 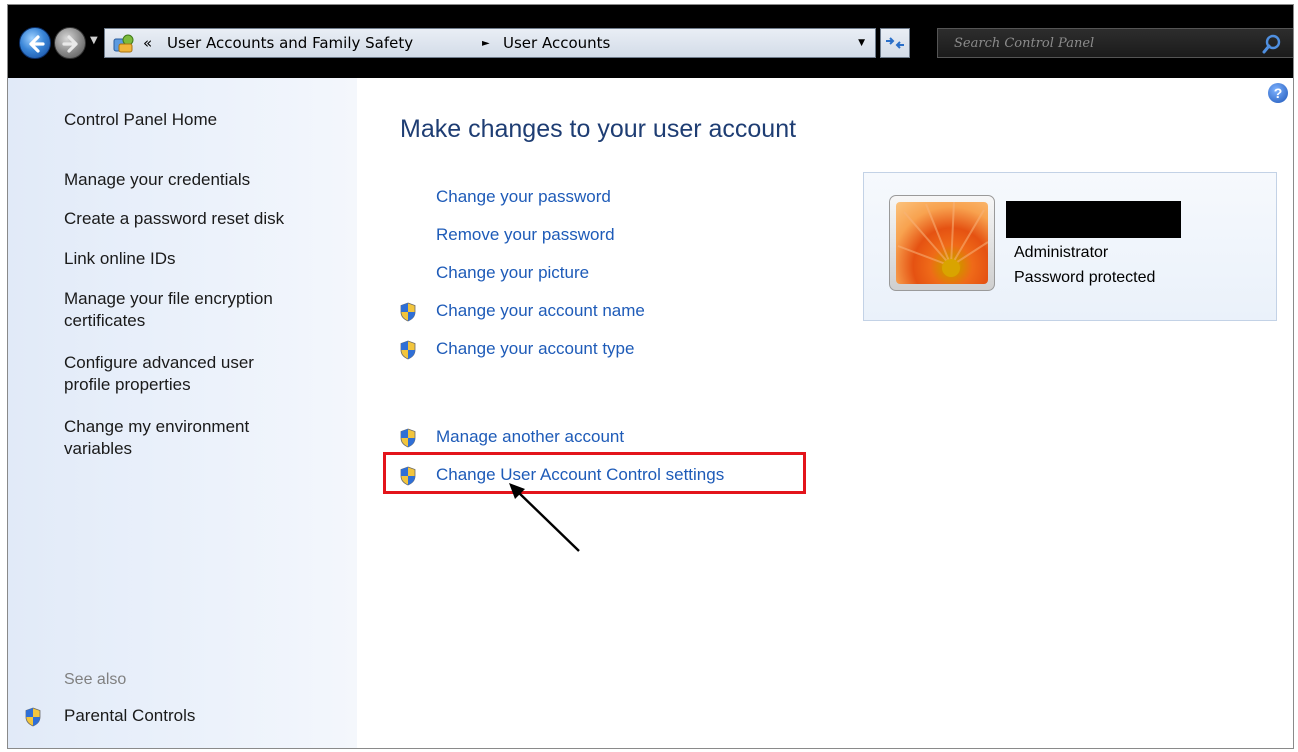 I want to click on change-account-name-link: Change your account name, so click(x=540, y=311).